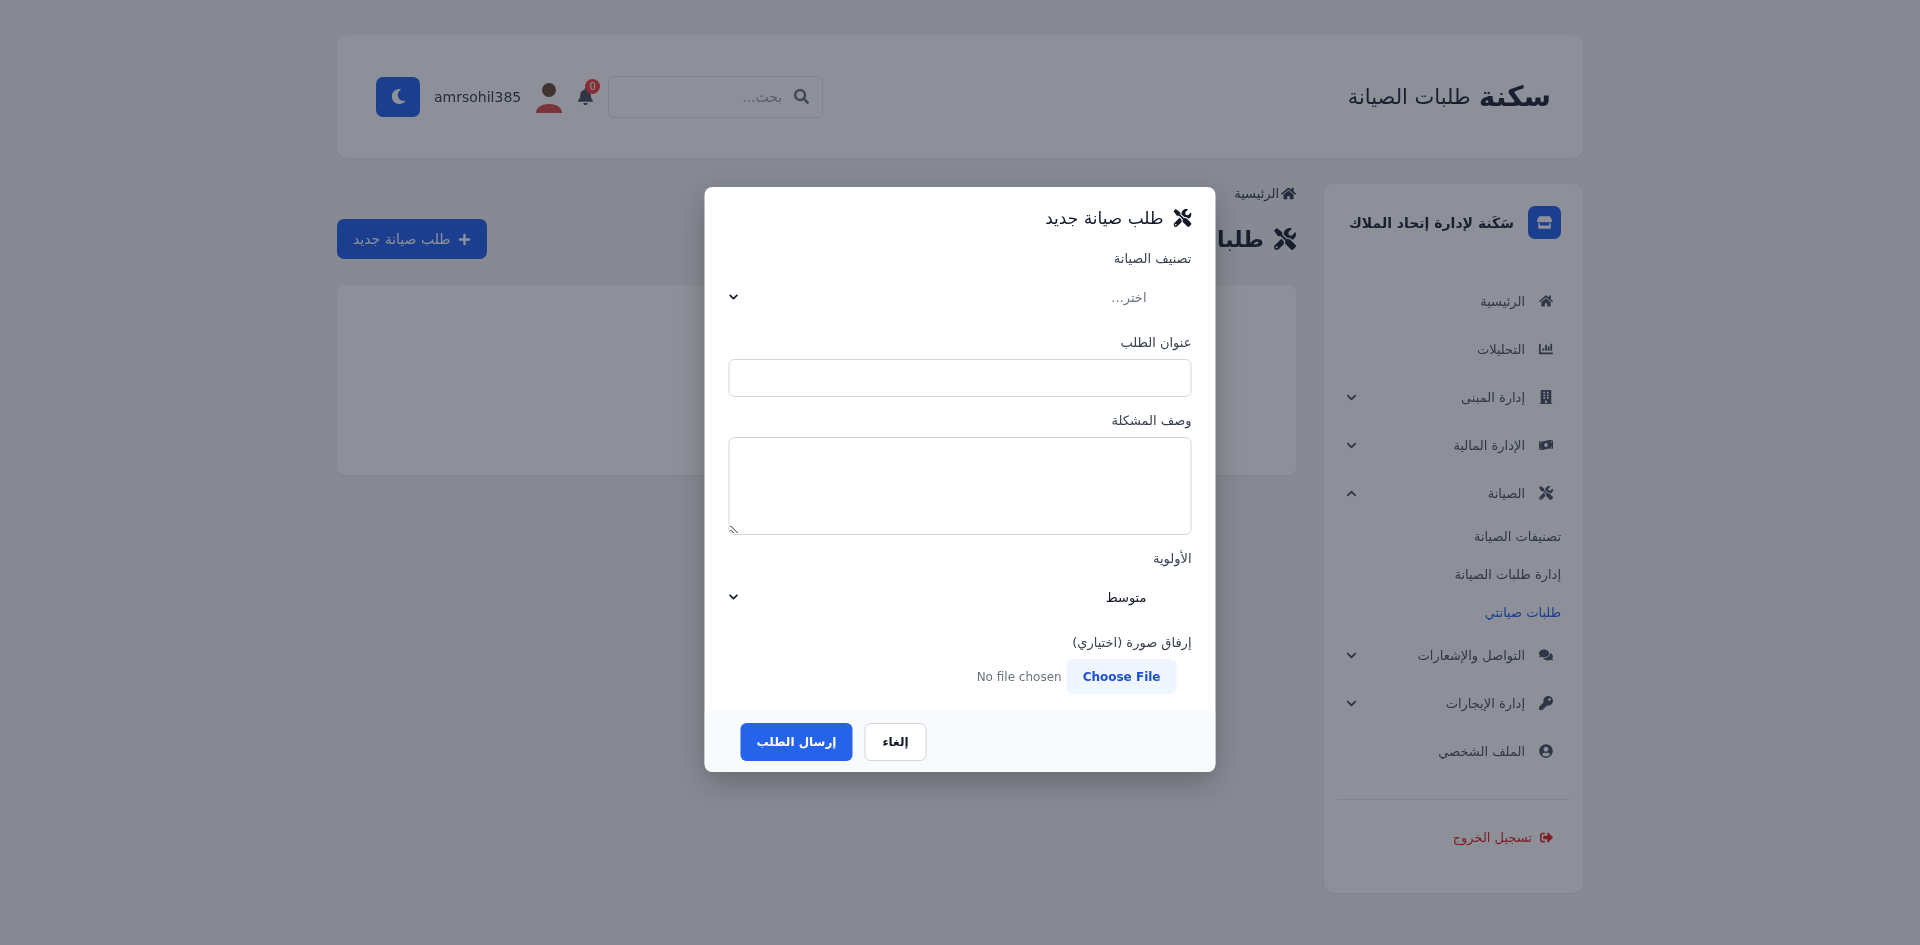 This screenshot has height=945, width=1920. Describe the element at coordinates (1409, 96) in the screenshot. I see `header-title: طلبات الصيانة` at that location.